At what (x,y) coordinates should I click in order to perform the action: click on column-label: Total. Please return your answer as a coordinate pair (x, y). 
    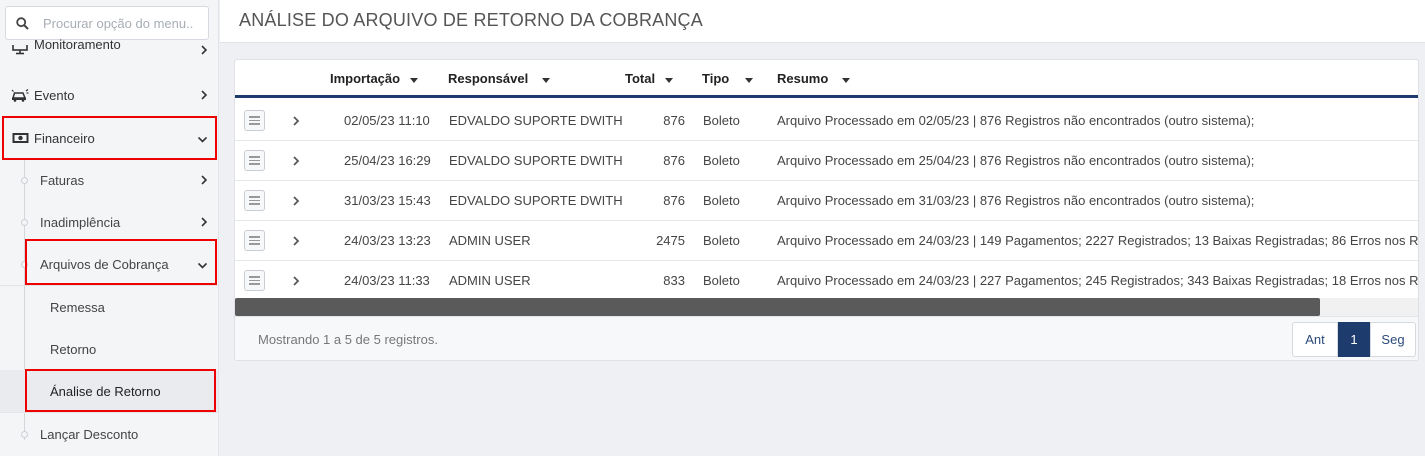
    Looking at the image, I should click on (640, 78).